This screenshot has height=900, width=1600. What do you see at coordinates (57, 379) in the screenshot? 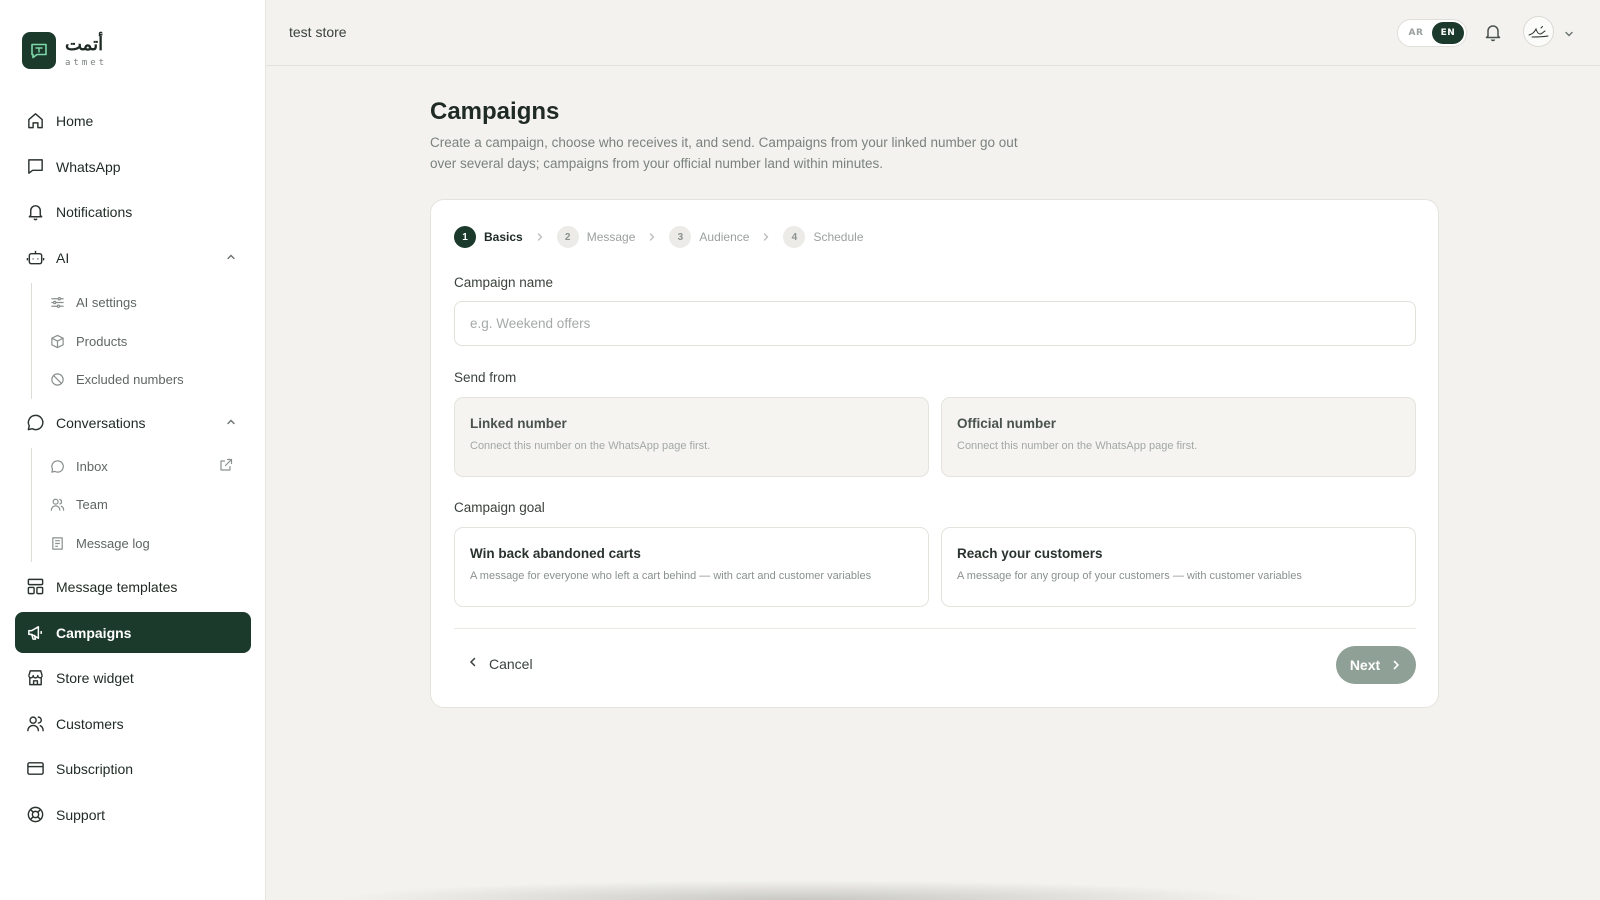
I see `ban-icon` at bounding box center [57, 379].